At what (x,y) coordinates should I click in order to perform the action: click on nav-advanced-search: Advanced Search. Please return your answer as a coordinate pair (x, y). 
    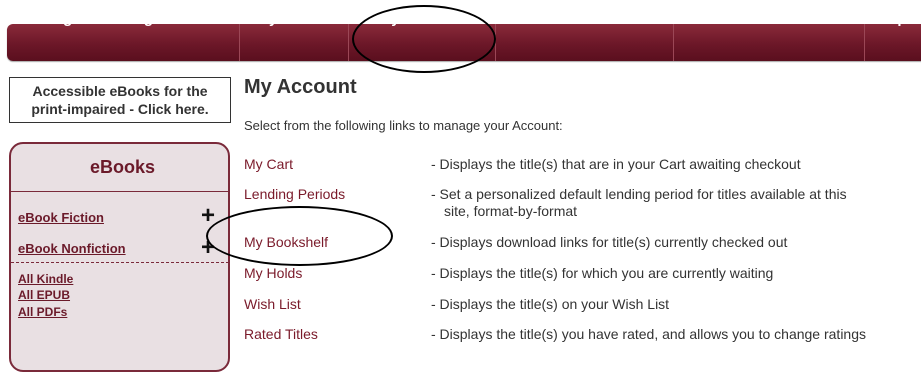
    Looking at the image, I should click on (582, 18).